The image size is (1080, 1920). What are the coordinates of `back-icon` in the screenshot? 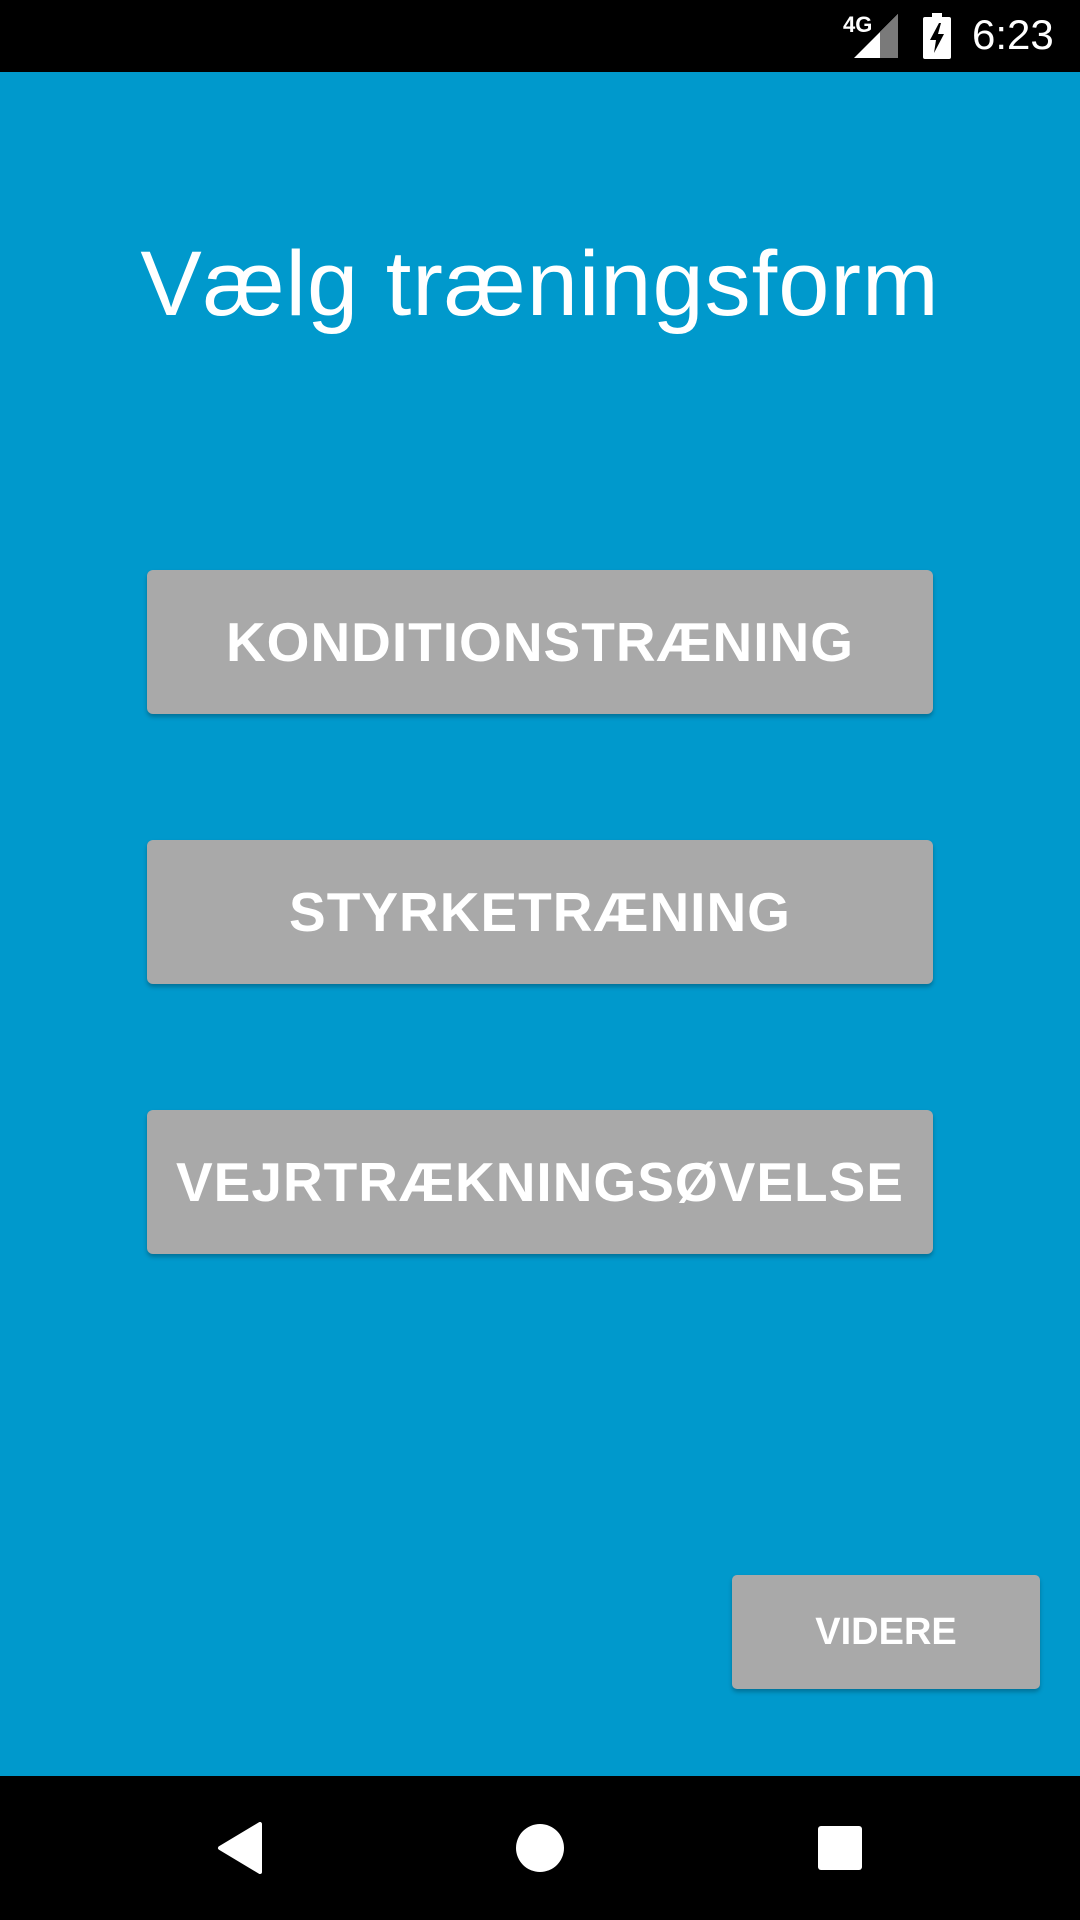 It's located at (240, 1848).